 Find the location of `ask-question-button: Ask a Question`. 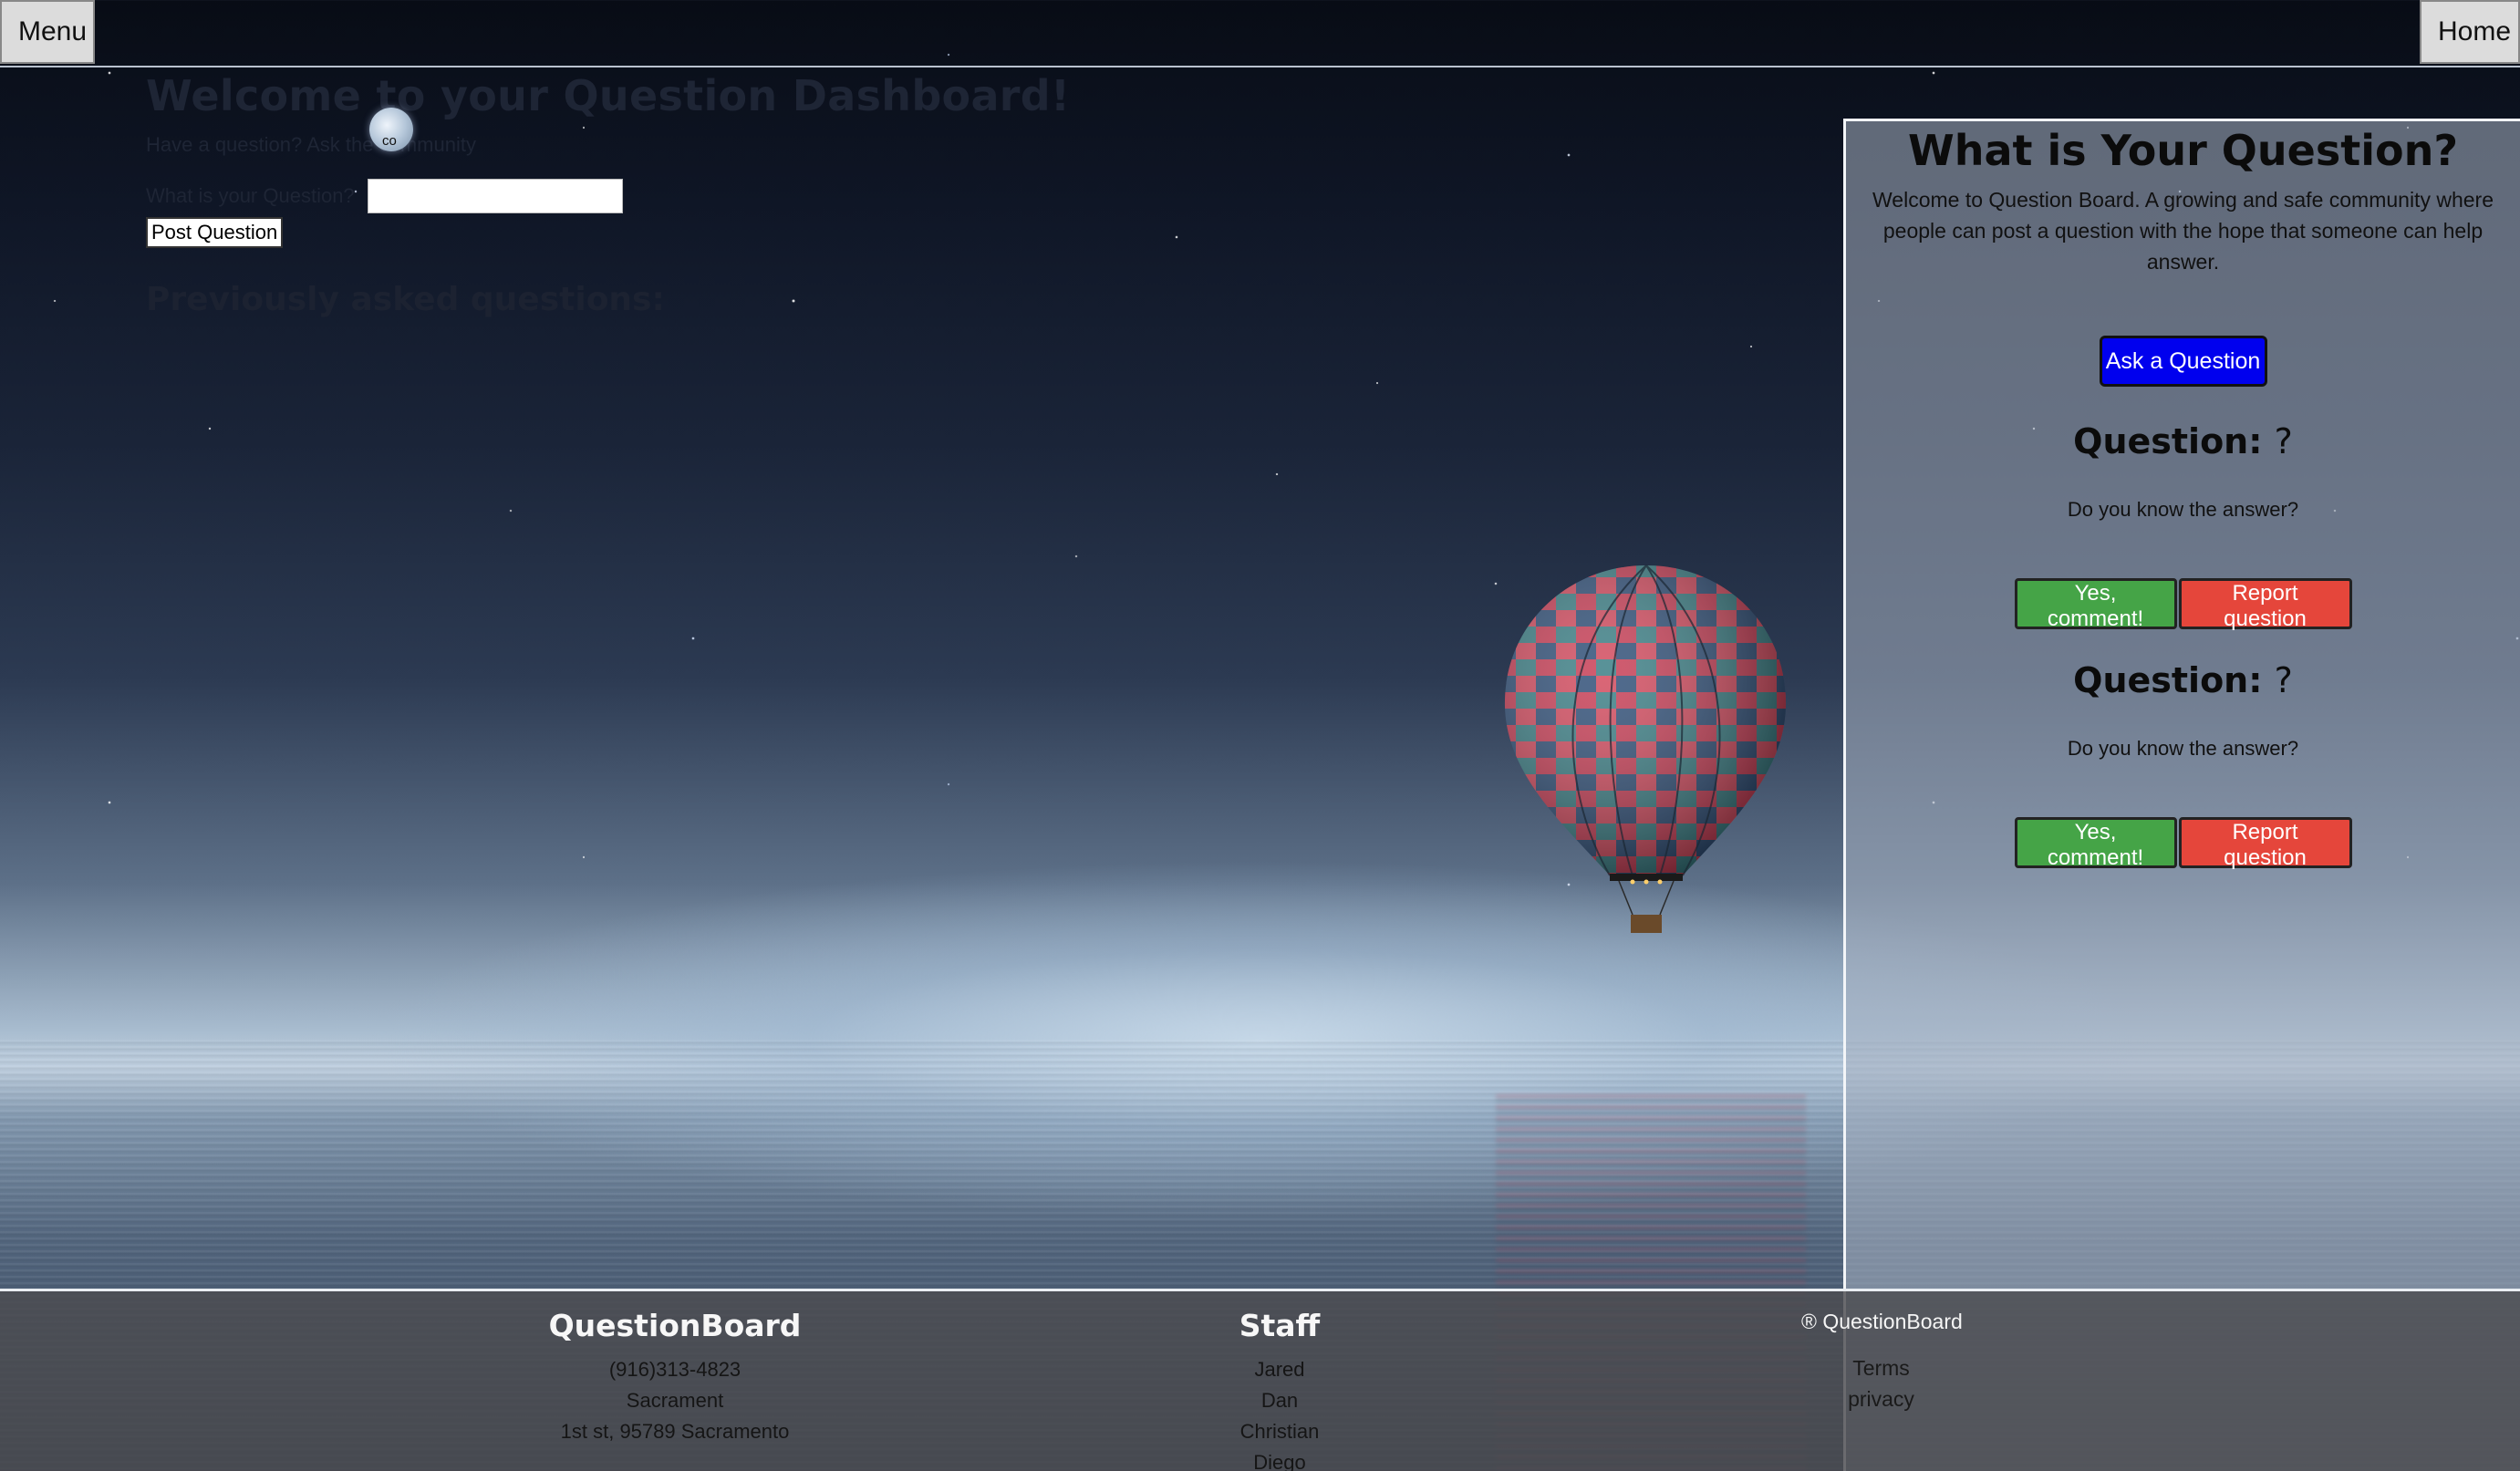

ask-question-button: Ask a Question is located at coordinates (2183, 362).